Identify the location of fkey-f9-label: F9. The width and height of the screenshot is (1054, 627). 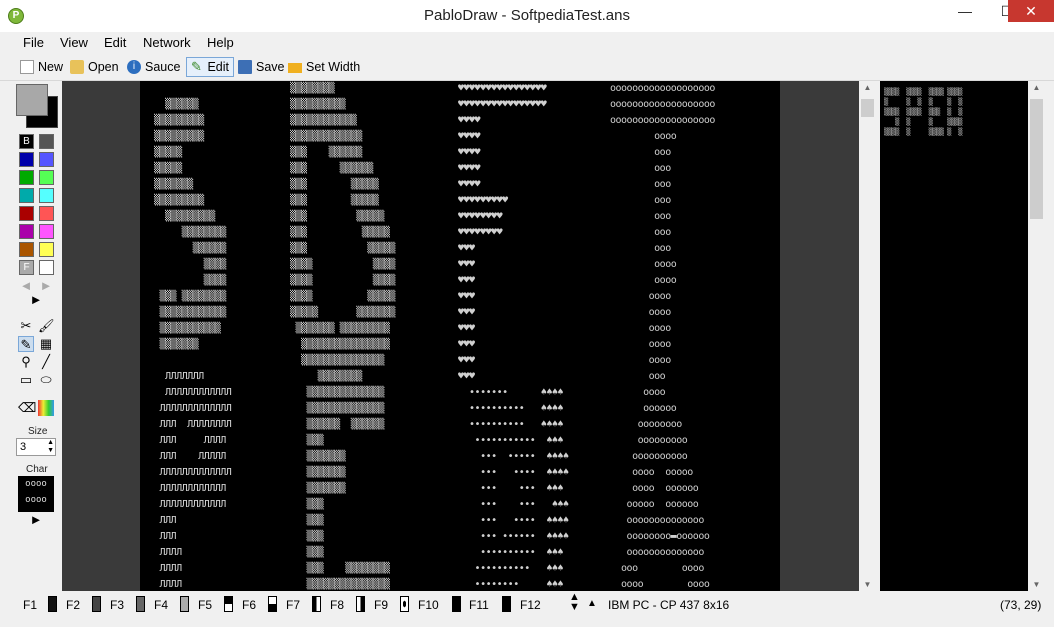
(381, 605).